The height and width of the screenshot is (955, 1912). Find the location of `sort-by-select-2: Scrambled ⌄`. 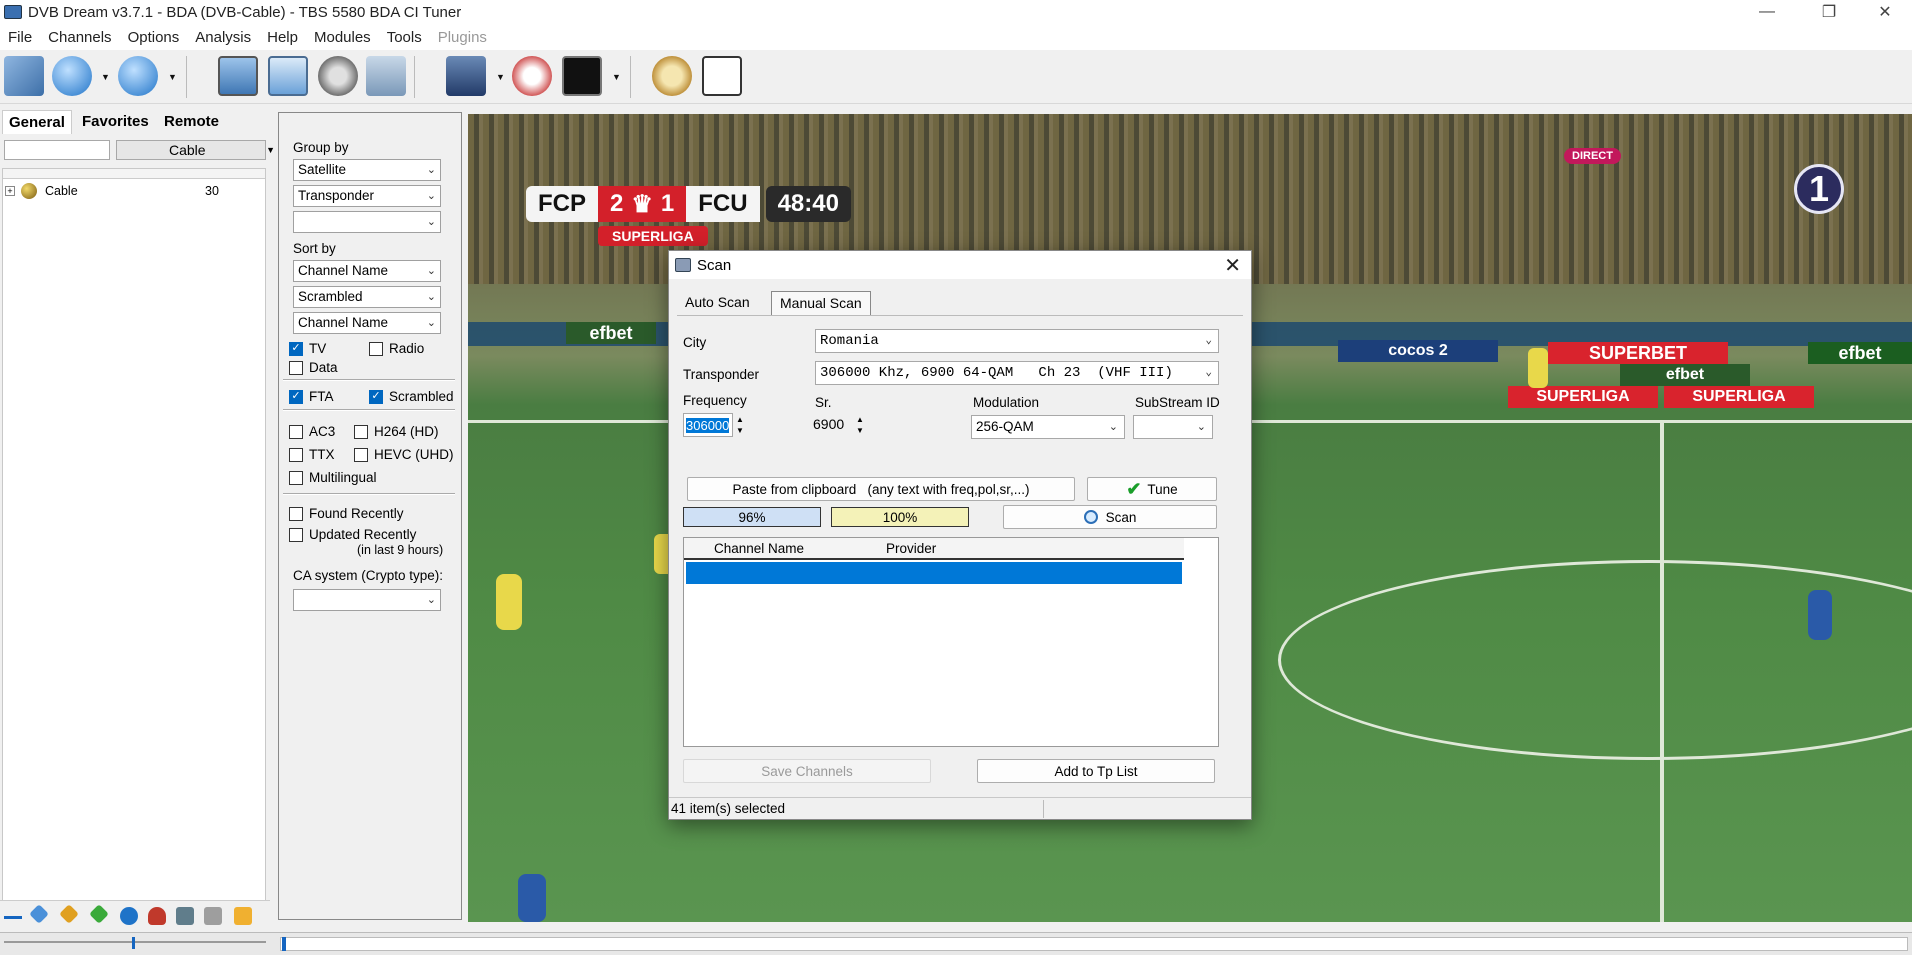

sort-by-select-2: Scrambled ⌄ is located at coordinates (367, 297).